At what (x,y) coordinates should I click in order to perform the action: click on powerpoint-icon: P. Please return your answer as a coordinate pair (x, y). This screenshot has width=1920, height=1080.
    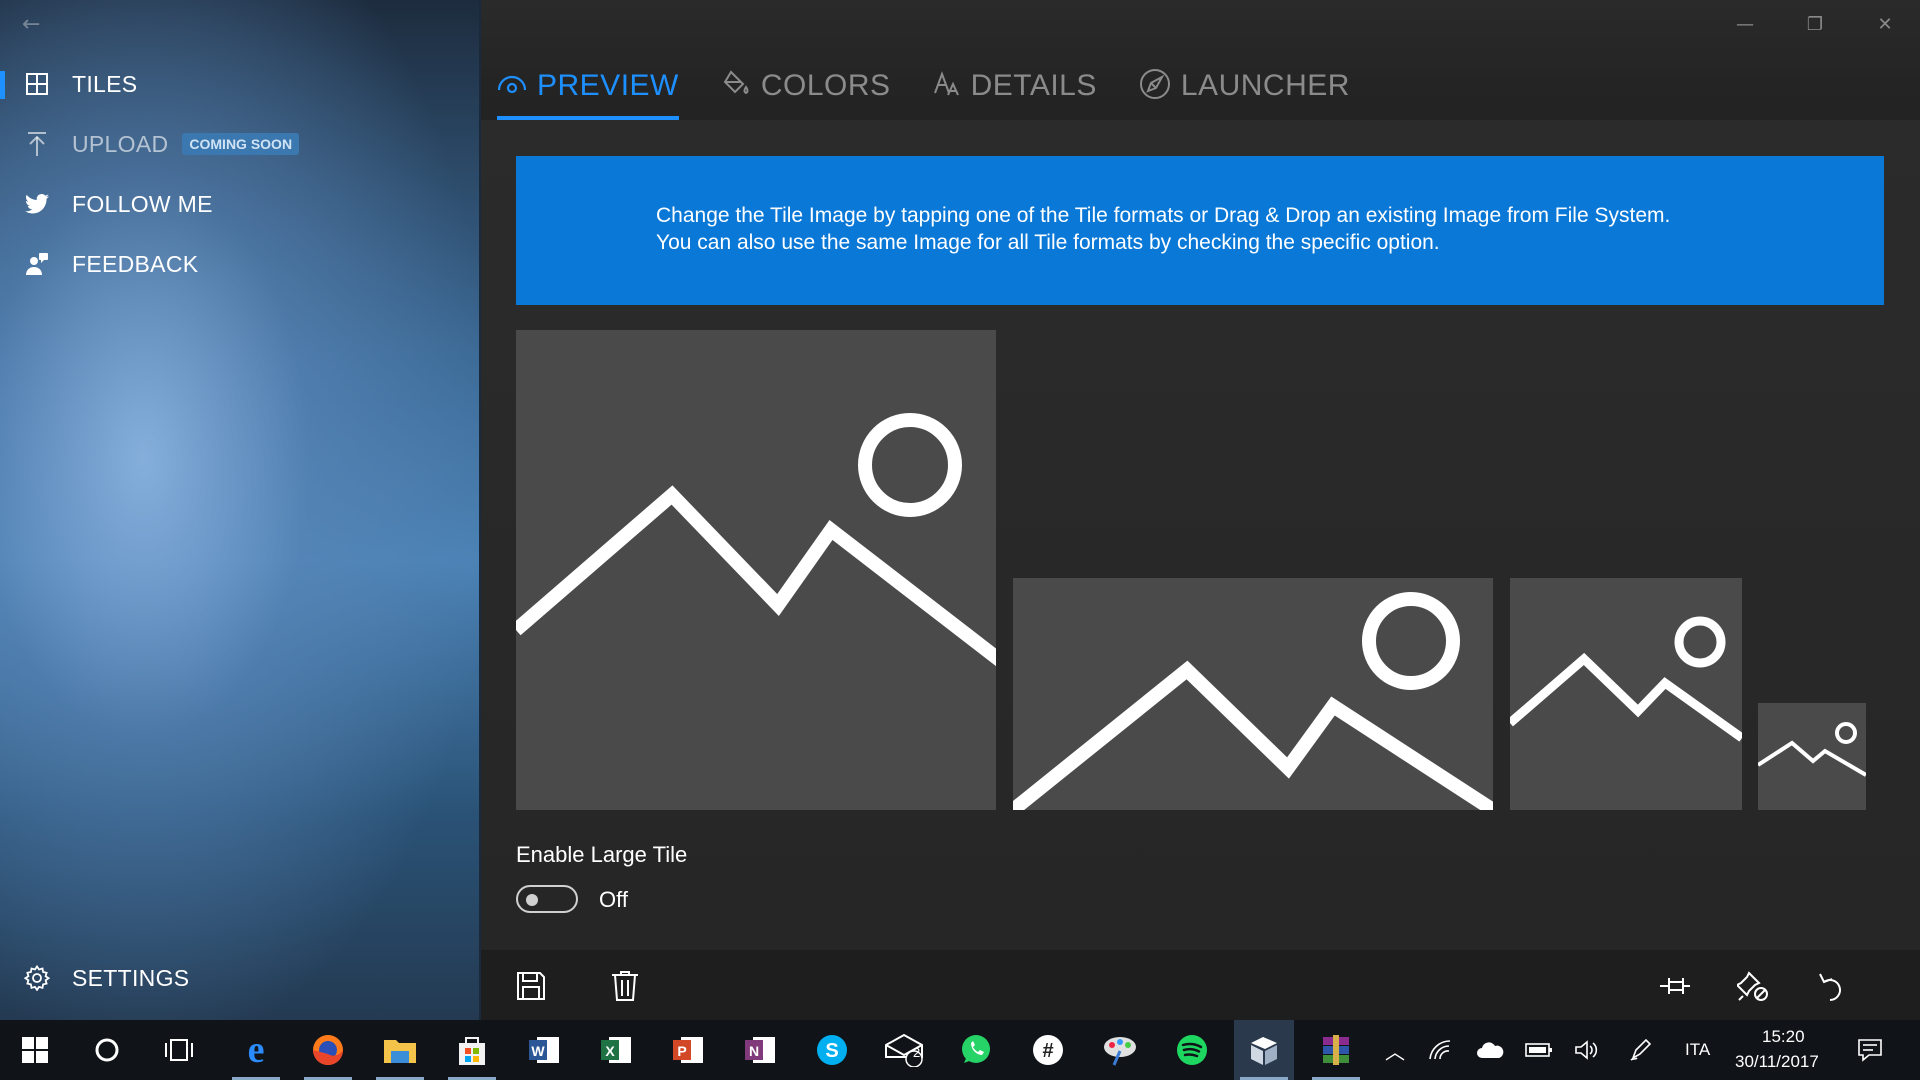
    Looking at the image, I should click on (688, 1050).